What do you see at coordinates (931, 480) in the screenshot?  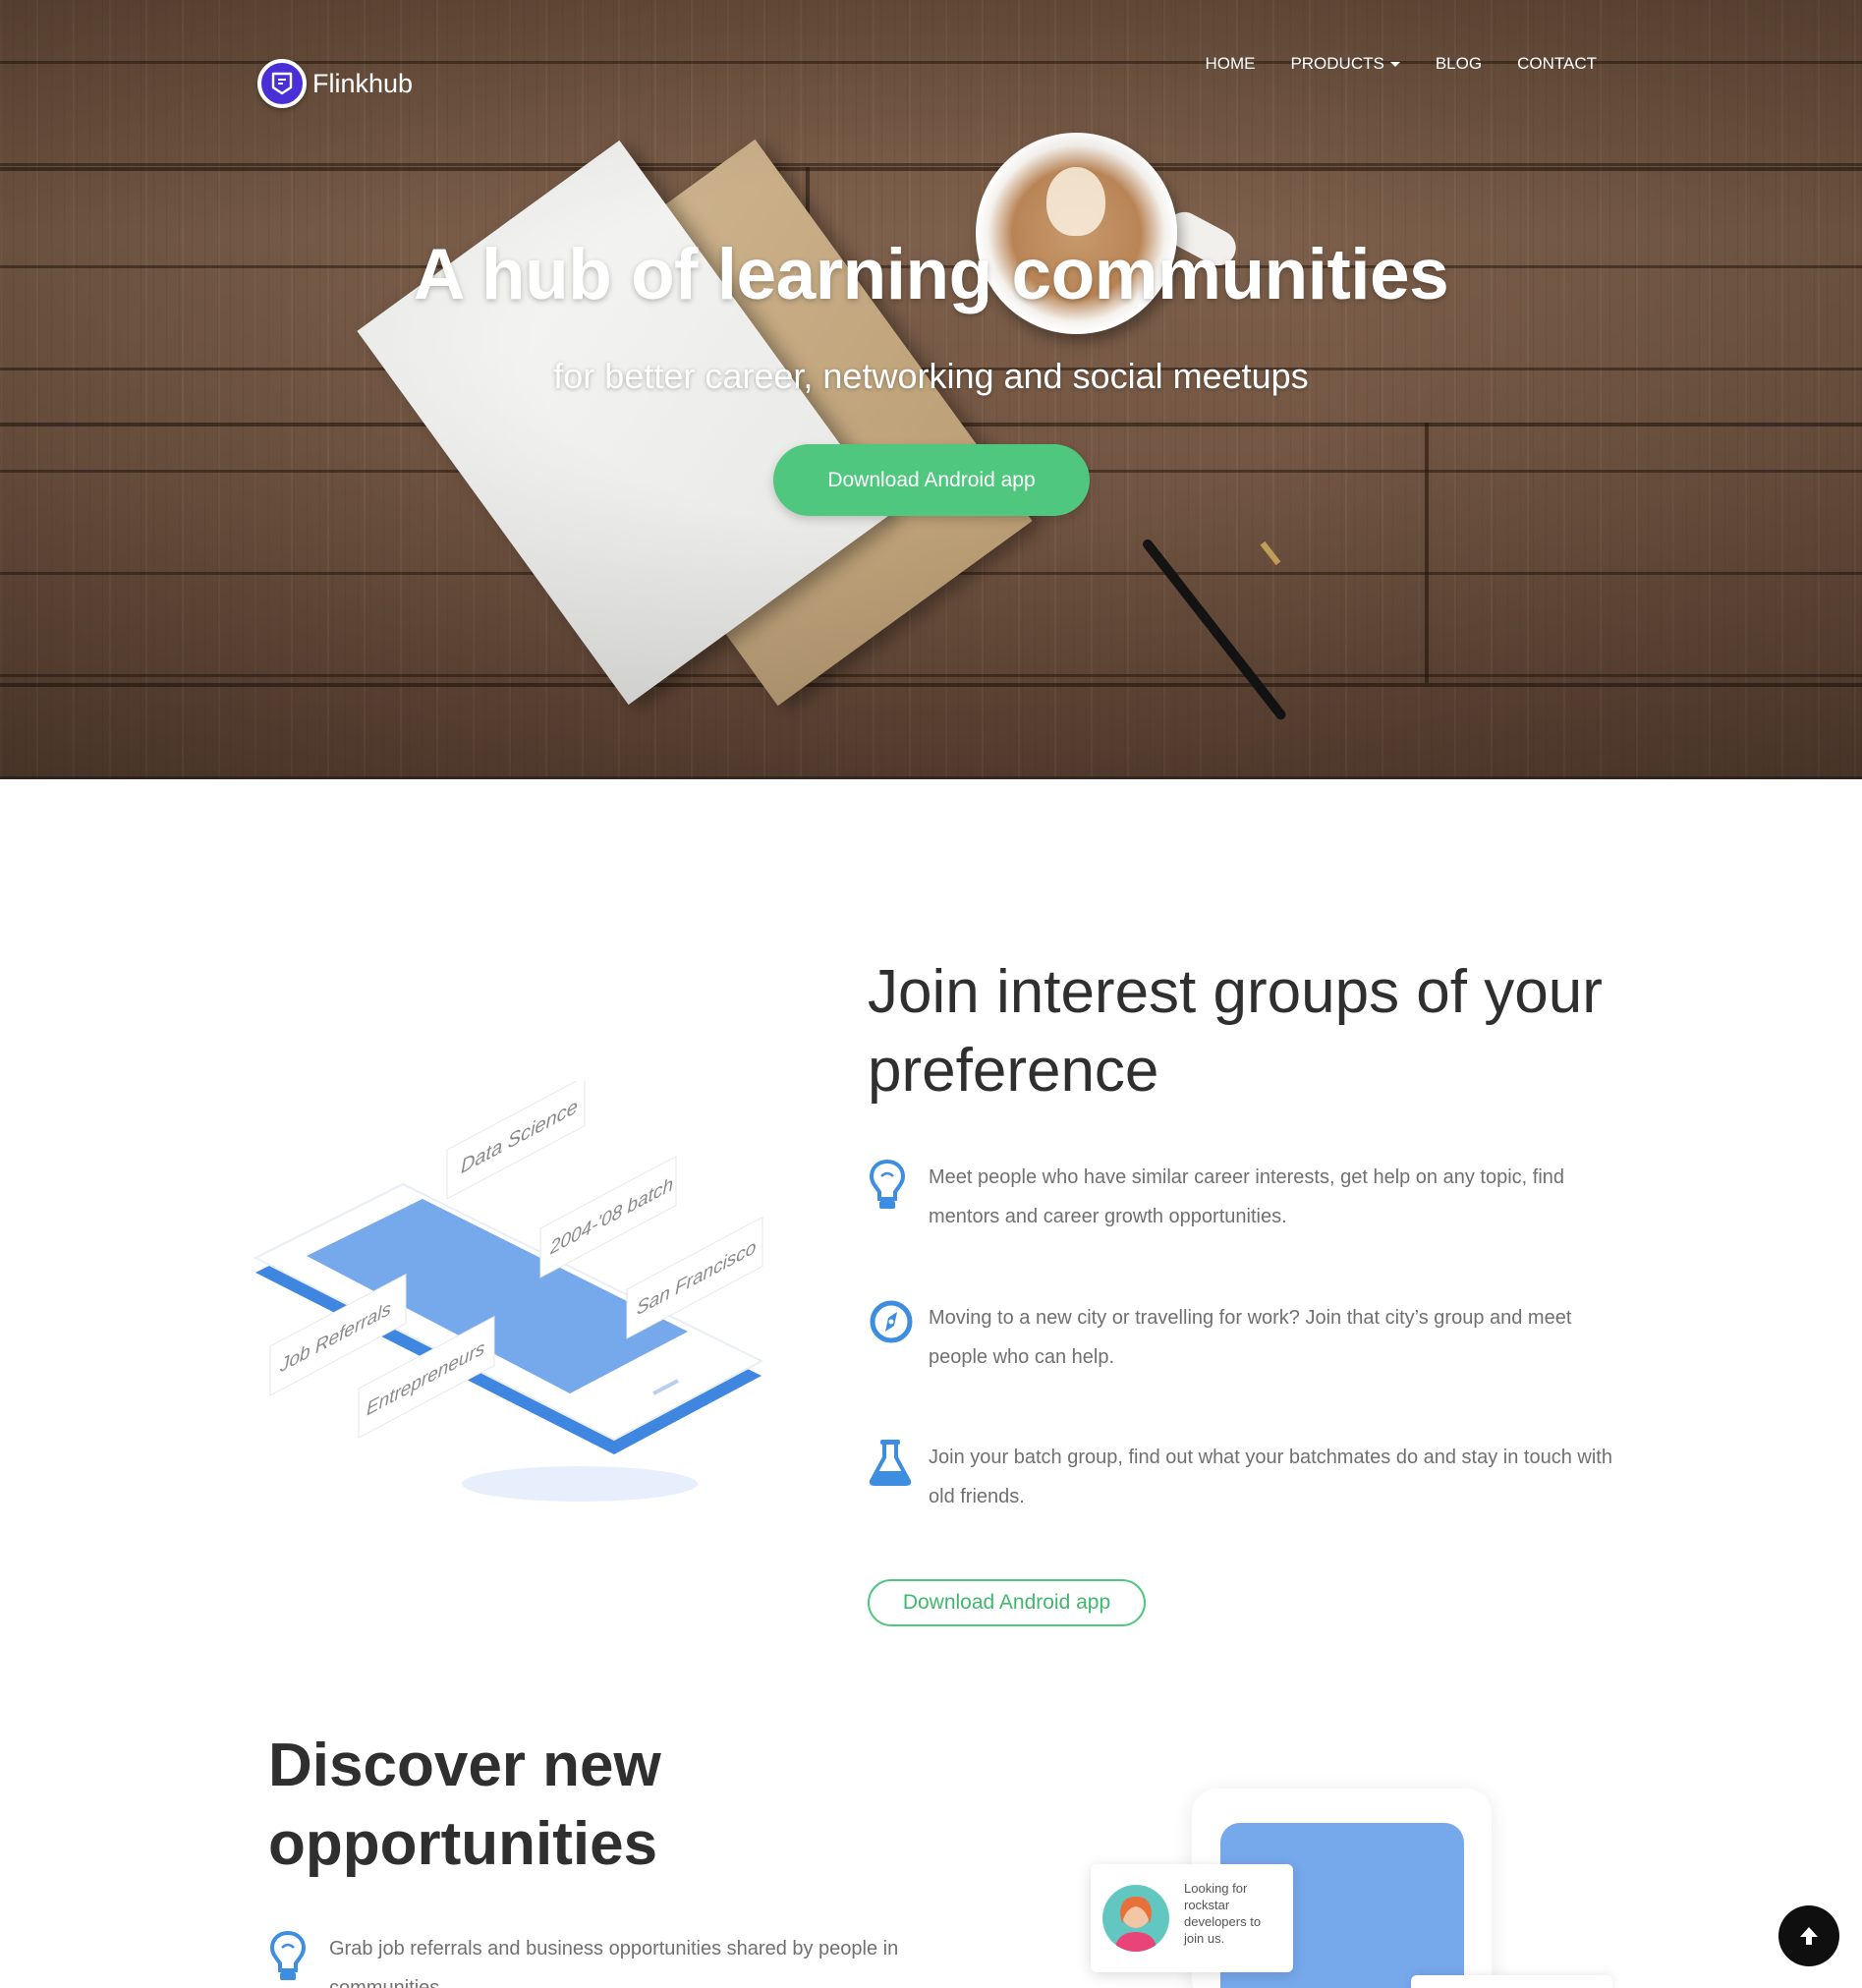 I see `download-android-button: Download Android app` at bounding box center [931, 480].